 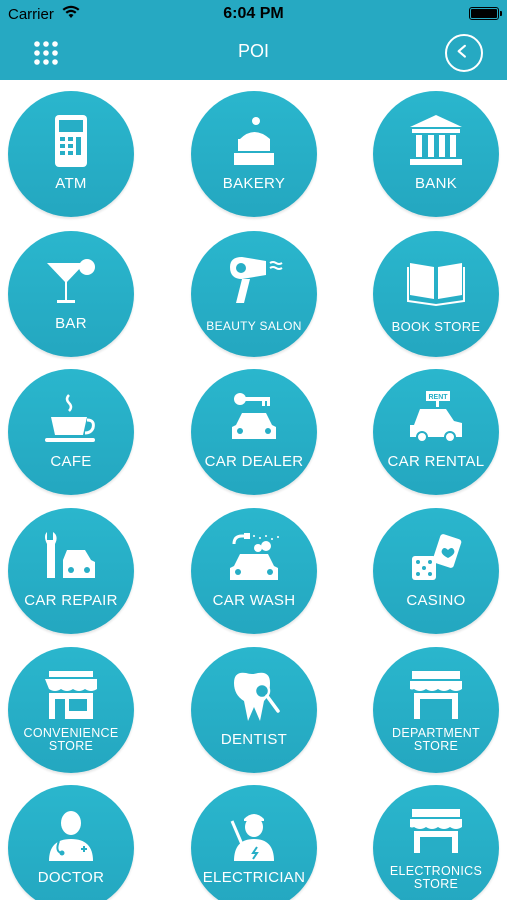 I want to click on electronics-store-icon, so click(x=436, y=835).